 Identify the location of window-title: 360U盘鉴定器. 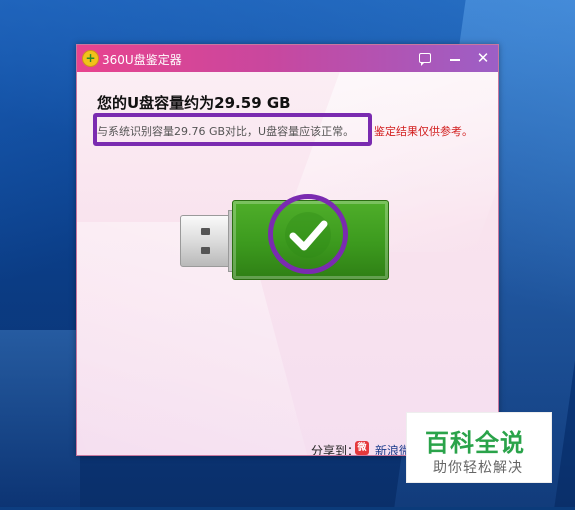
(142, 60).